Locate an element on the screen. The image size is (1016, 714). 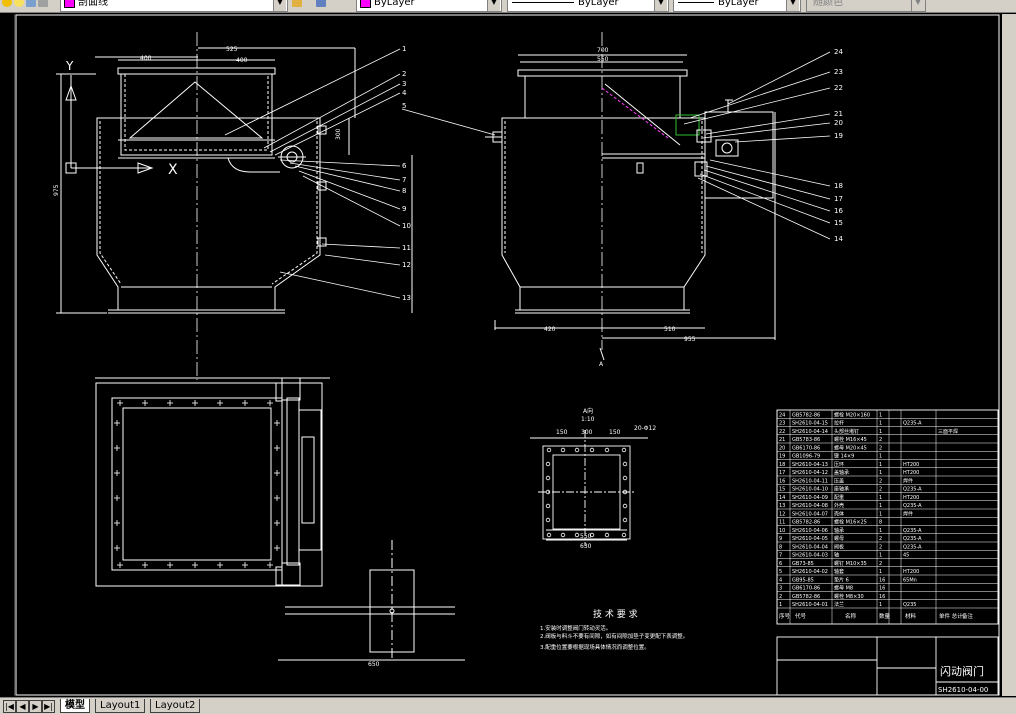
parts-cell: 10 is located at coordinates (782, 531).